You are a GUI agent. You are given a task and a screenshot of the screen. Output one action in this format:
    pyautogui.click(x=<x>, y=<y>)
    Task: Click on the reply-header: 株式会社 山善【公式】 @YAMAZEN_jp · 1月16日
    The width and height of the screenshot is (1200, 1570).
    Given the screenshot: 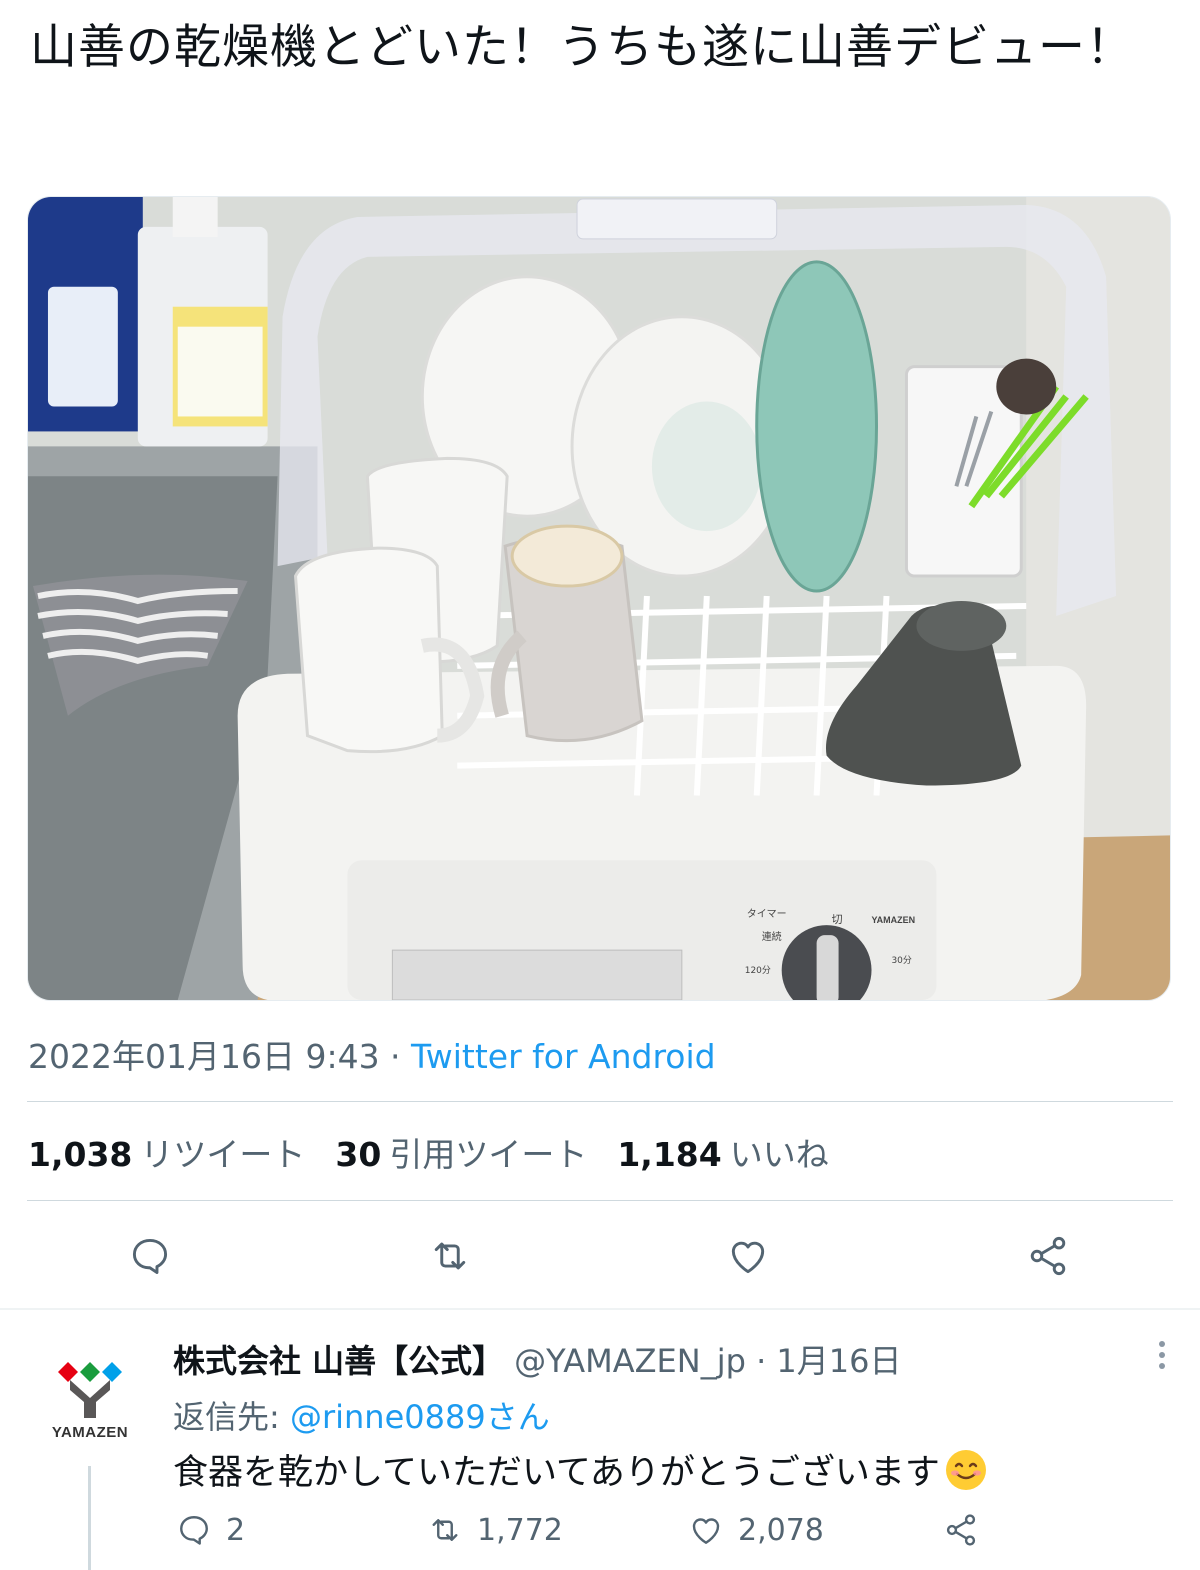 What is the action you would take?
    pyautogui.click(x=537, y=1359)
    